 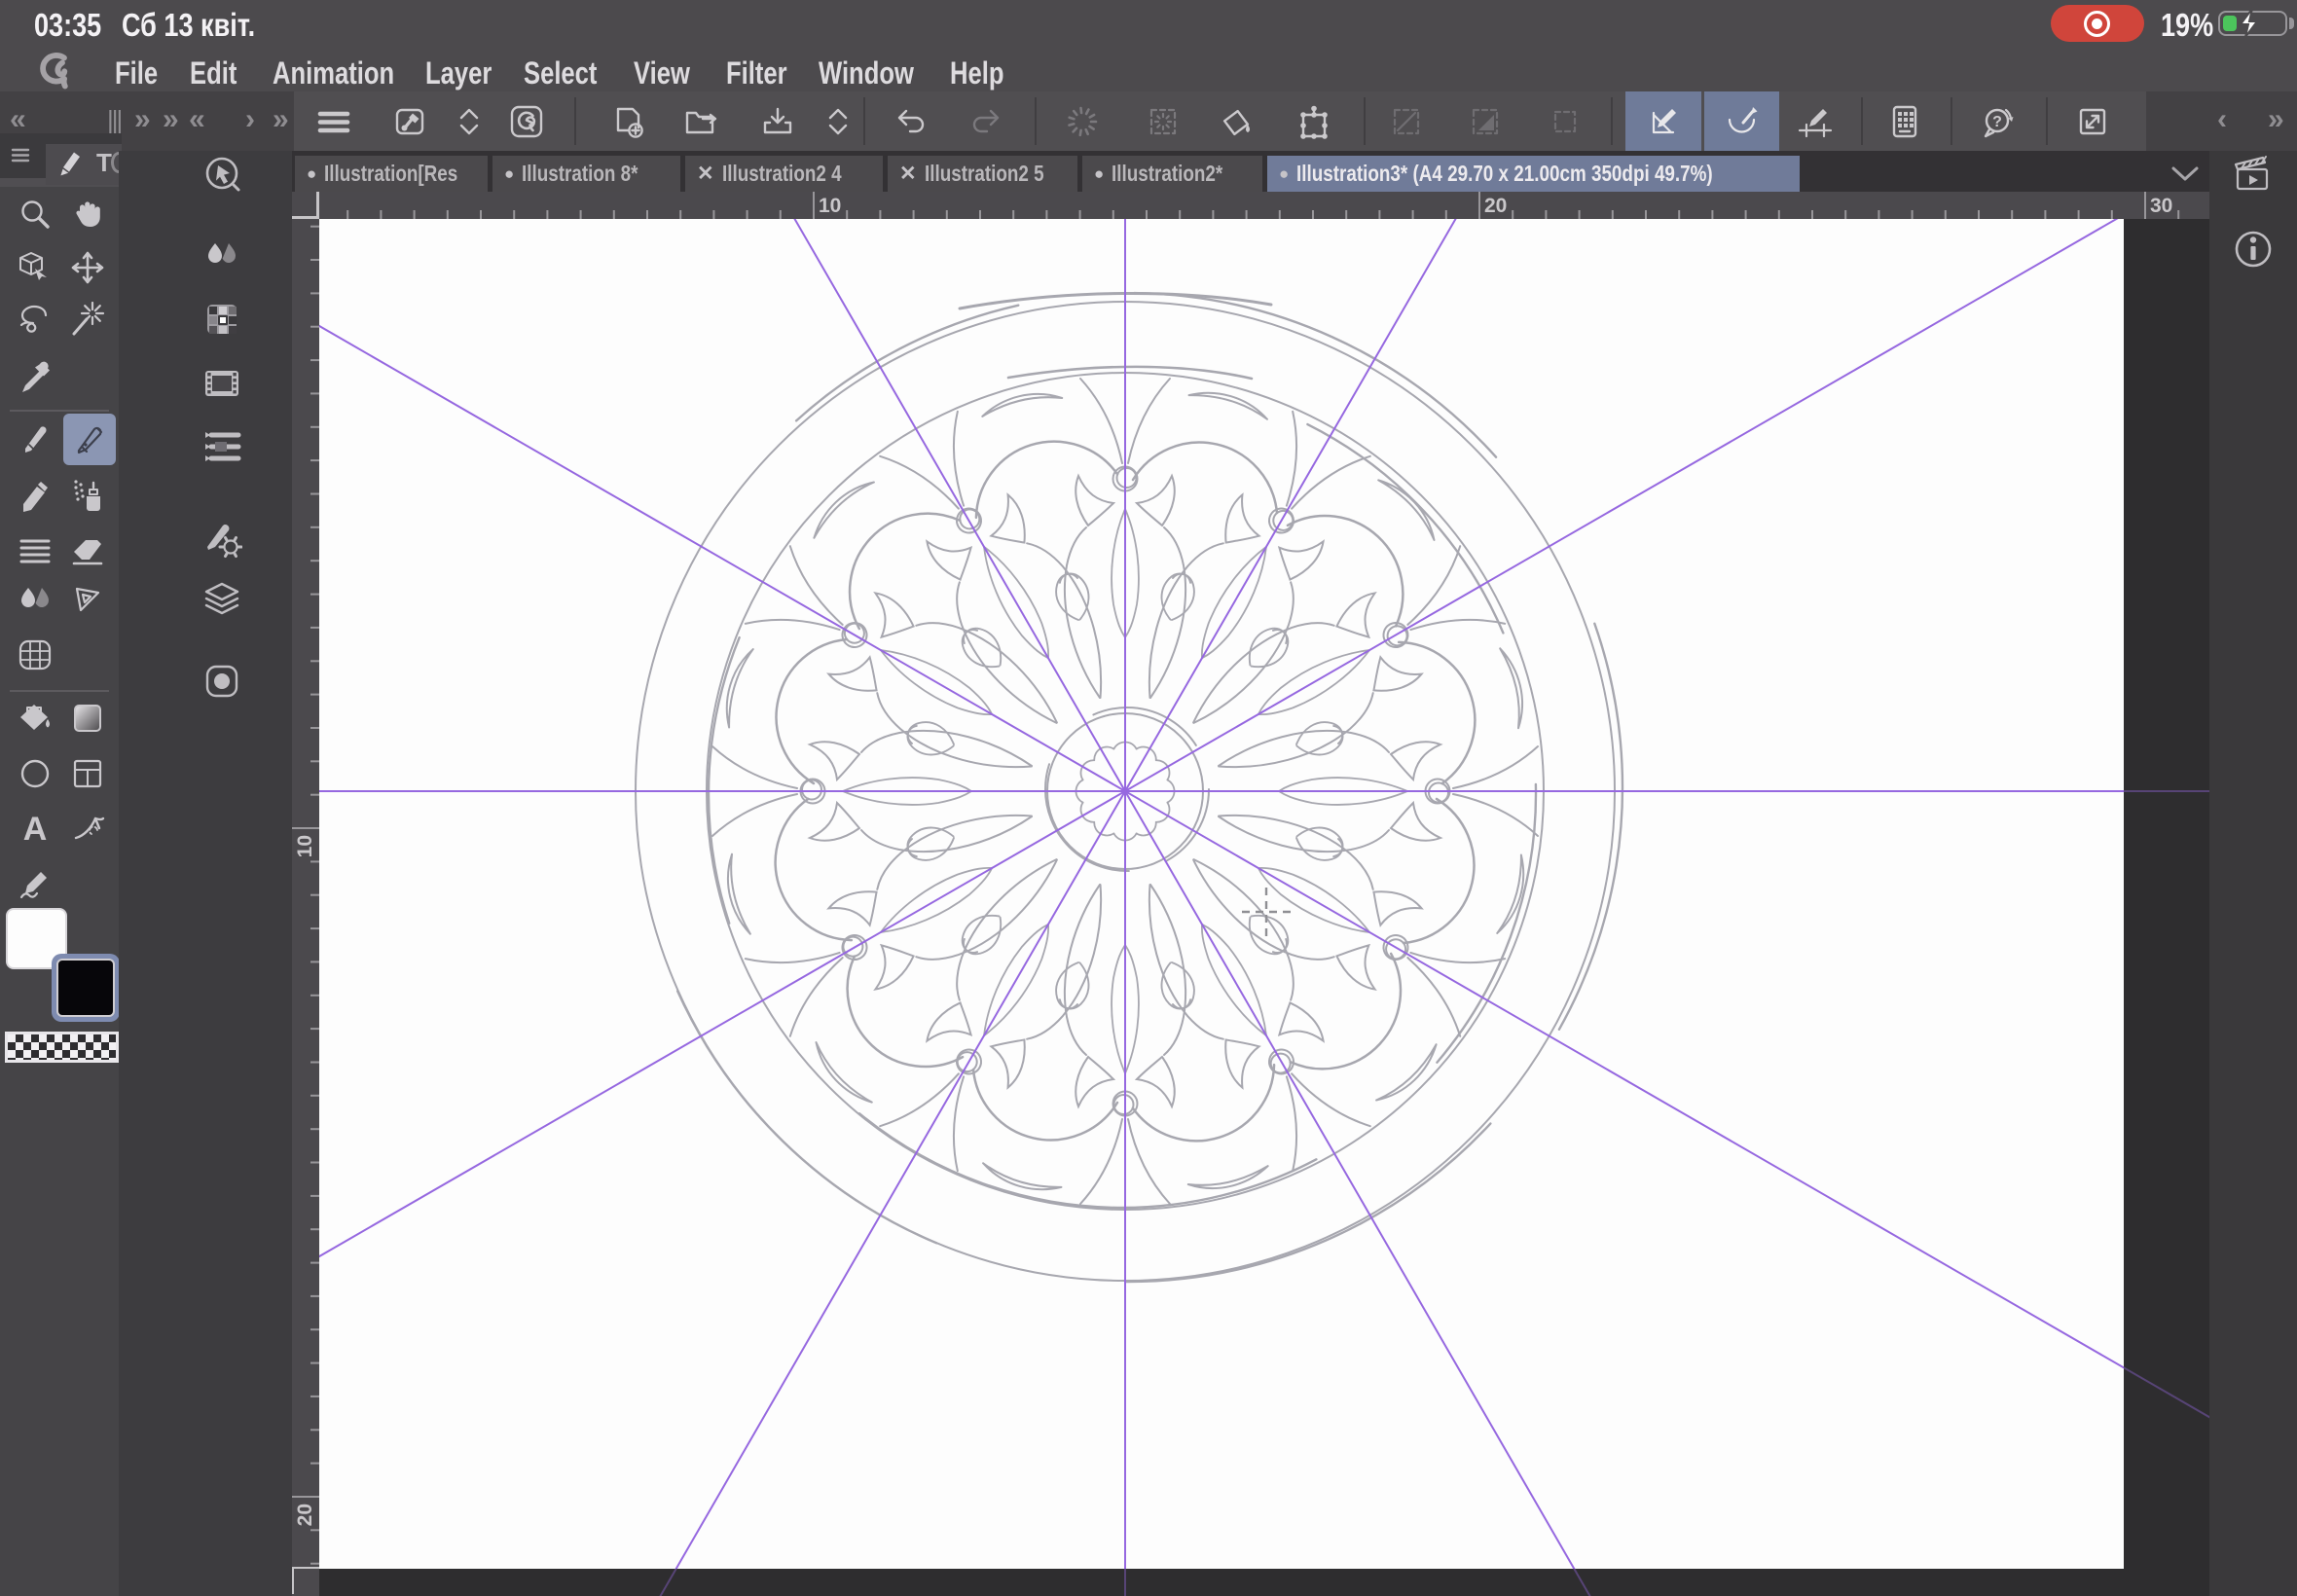 What do you see at coordinates (35, 828) in the screenshot?
I see `svg-text: A` at bounding box center [35, 828].